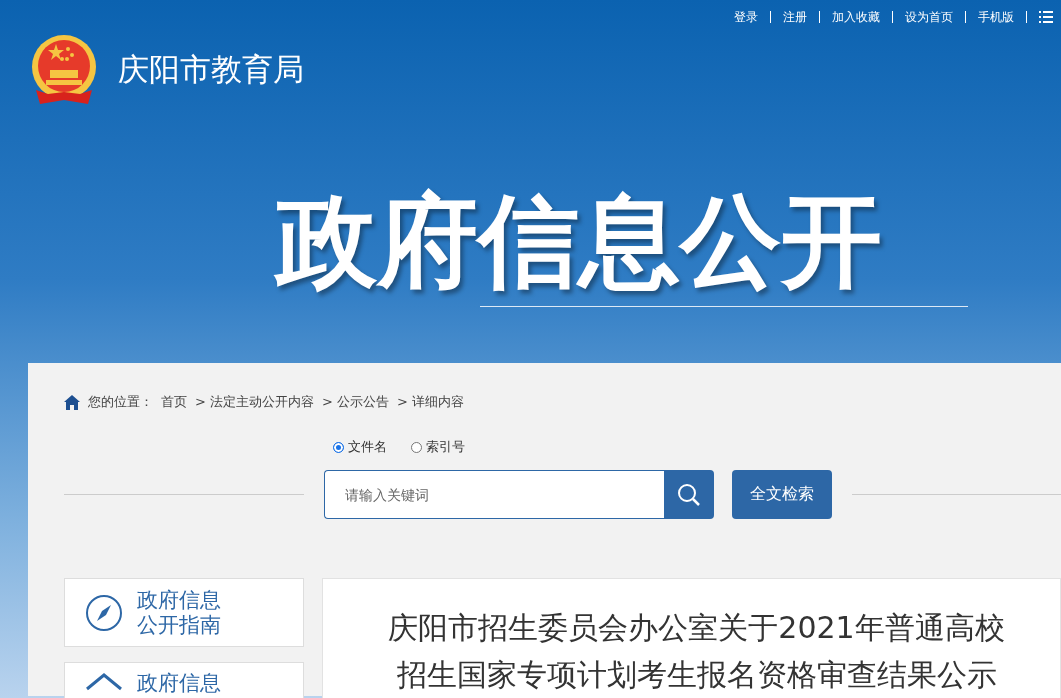 Image resolution: width=1061 pixels, height=698 pixels. Describe the element at coordinates (184, 612) in the screenshot. I see `sidebar-item: 政府信息 公开指南` at that location.